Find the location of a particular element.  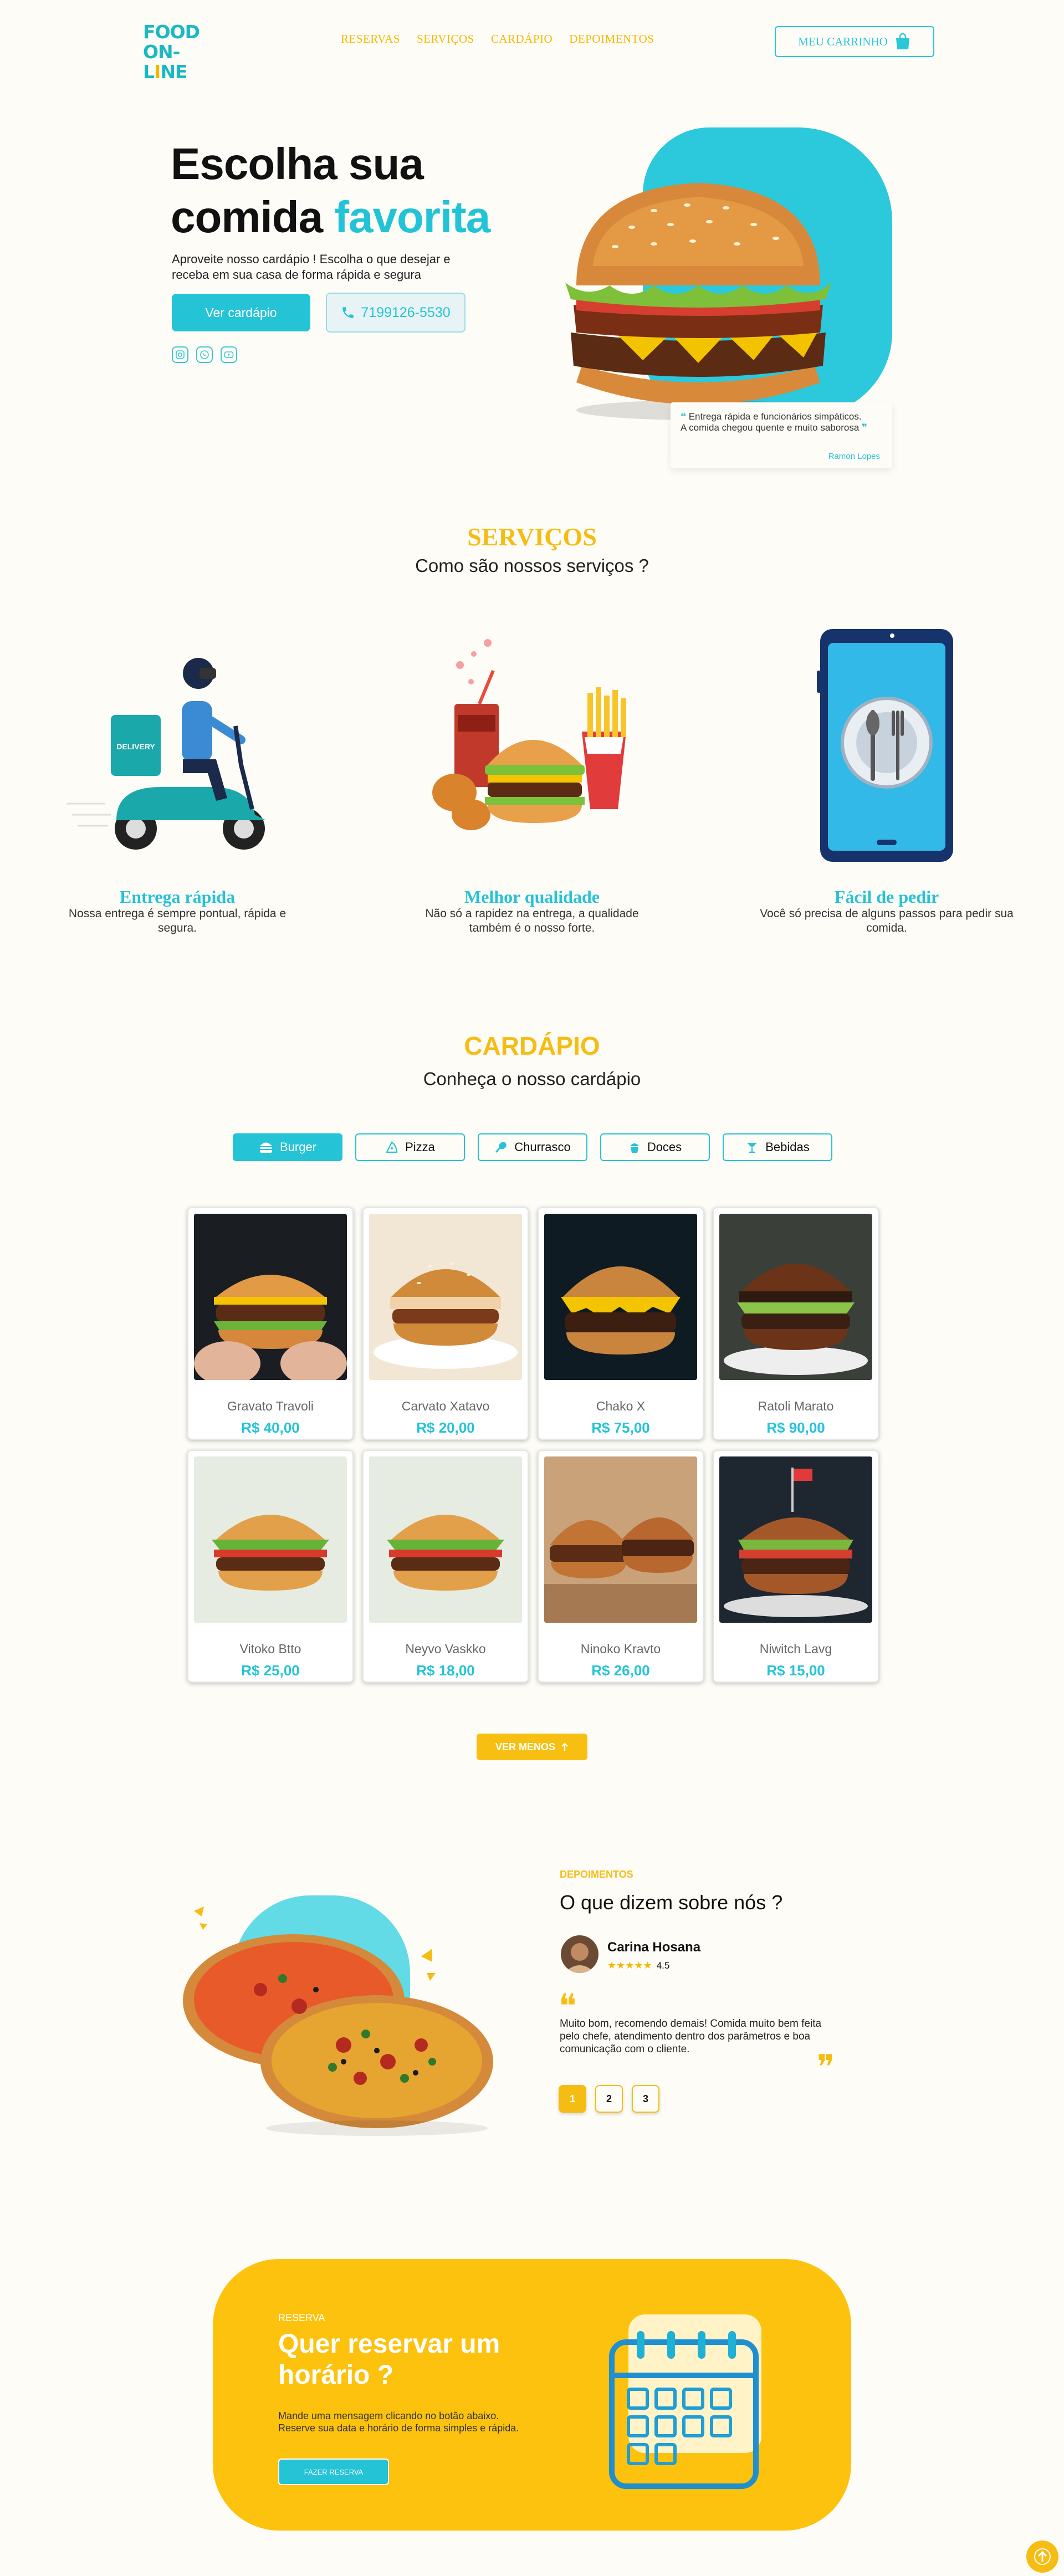

tab-bebidas: Bebidas is located at coordinates (777, 1147).